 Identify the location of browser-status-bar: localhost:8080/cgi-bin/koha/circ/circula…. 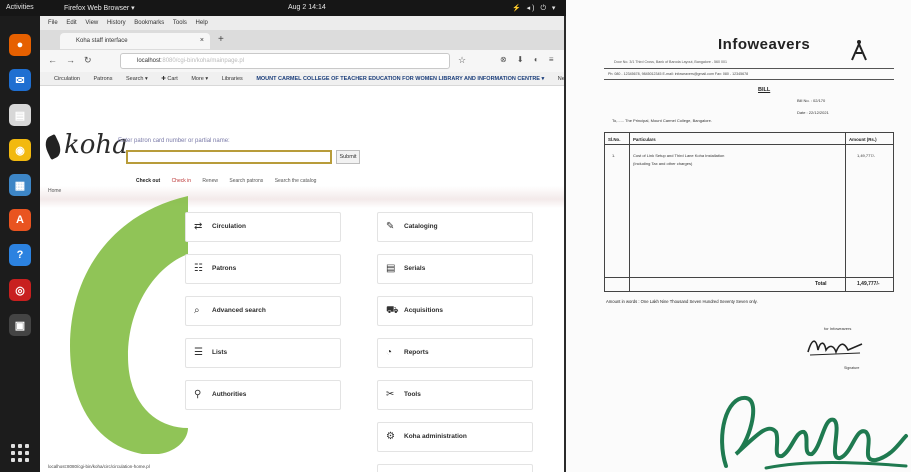
(99, 466).